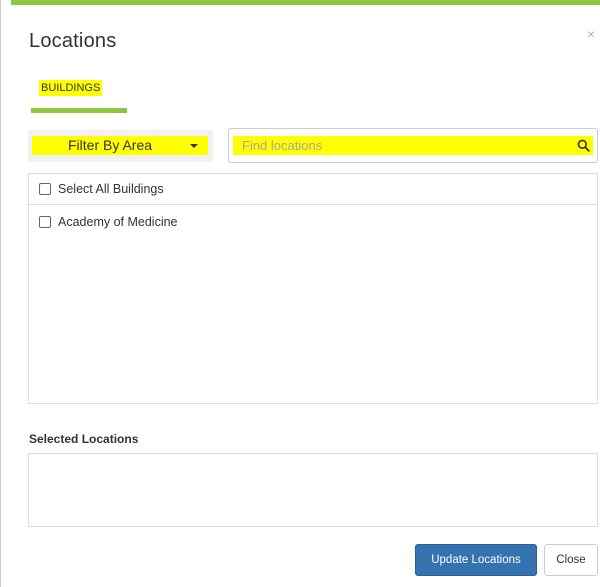 The height and width of the screenshot is (587, 600). I want to click on caret-down-icon, so click(194, 146).